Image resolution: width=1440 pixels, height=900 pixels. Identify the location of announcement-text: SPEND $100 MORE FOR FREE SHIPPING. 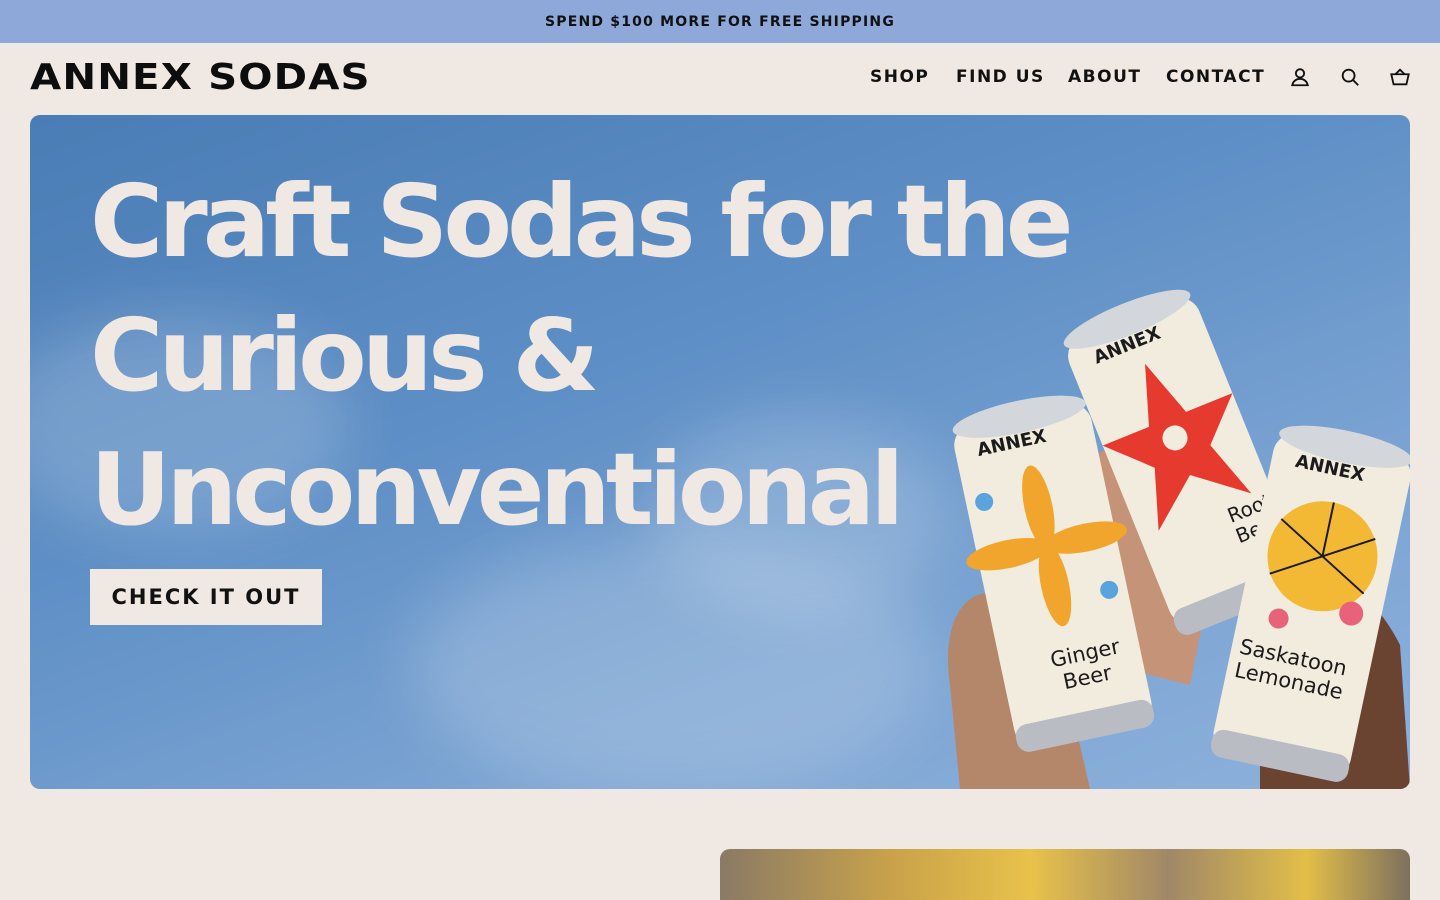
(720, 21).